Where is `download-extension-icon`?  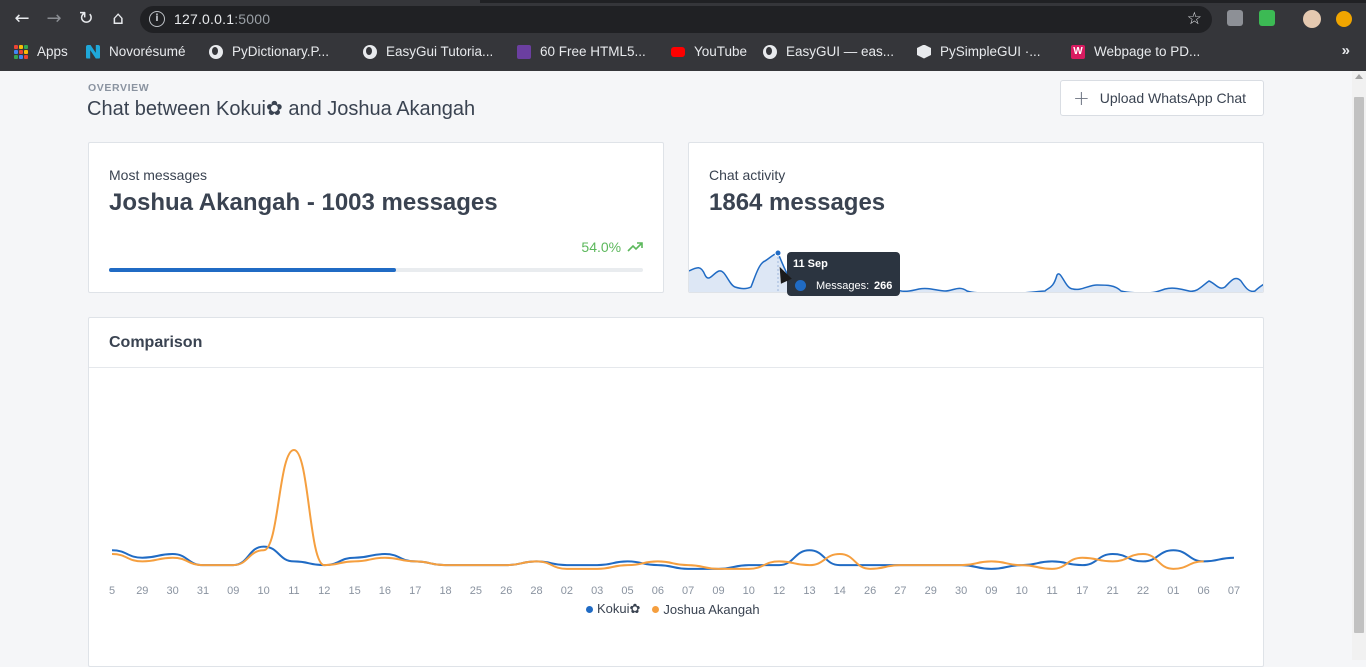
download-extension-icon is located at coordinates (1267, 18).